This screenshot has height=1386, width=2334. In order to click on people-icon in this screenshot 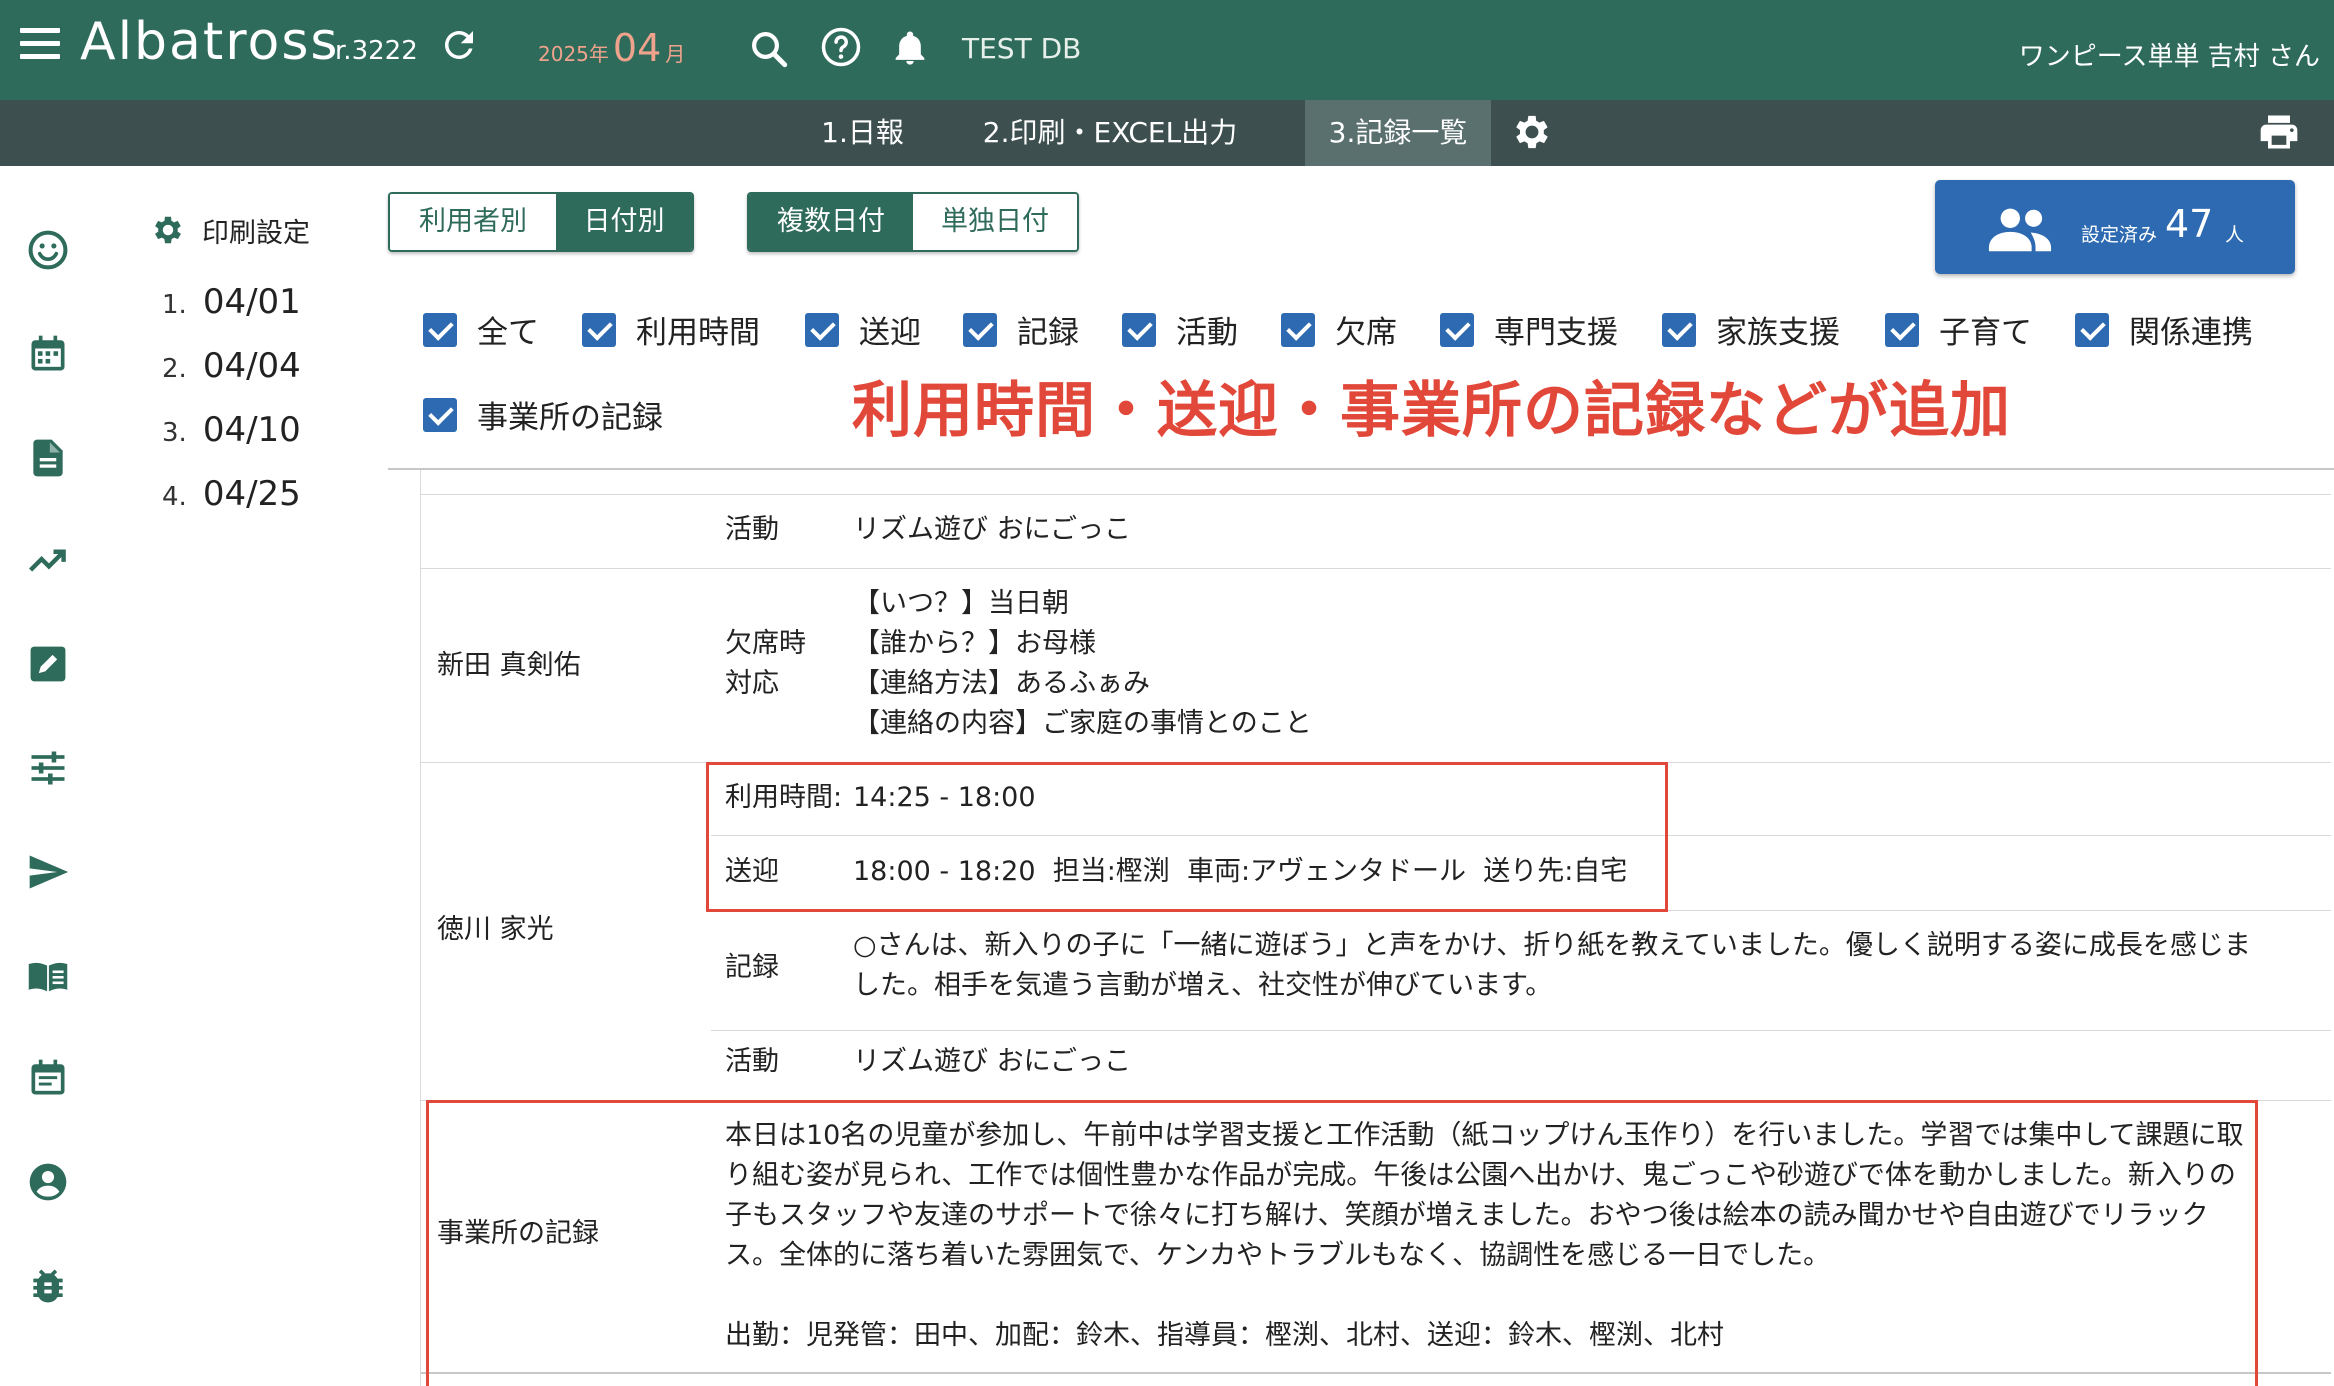, I will do `click(2020, 230)`.